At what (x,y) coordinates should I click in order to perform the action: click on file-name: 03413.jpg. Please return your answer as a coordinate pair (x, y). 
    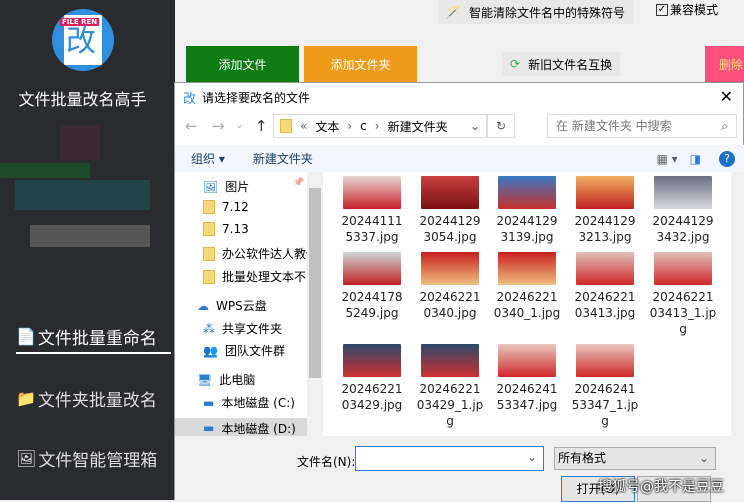
    Looking at the image, I should click on (605, 313).